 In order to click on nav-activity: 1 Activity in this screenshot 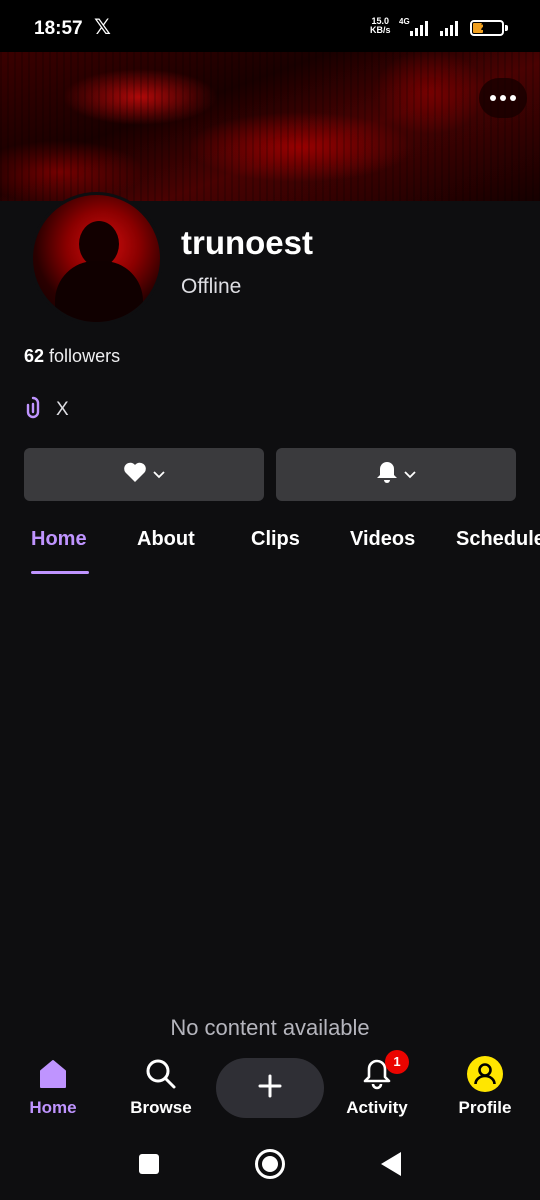, I will do `click(377, 1084)`.